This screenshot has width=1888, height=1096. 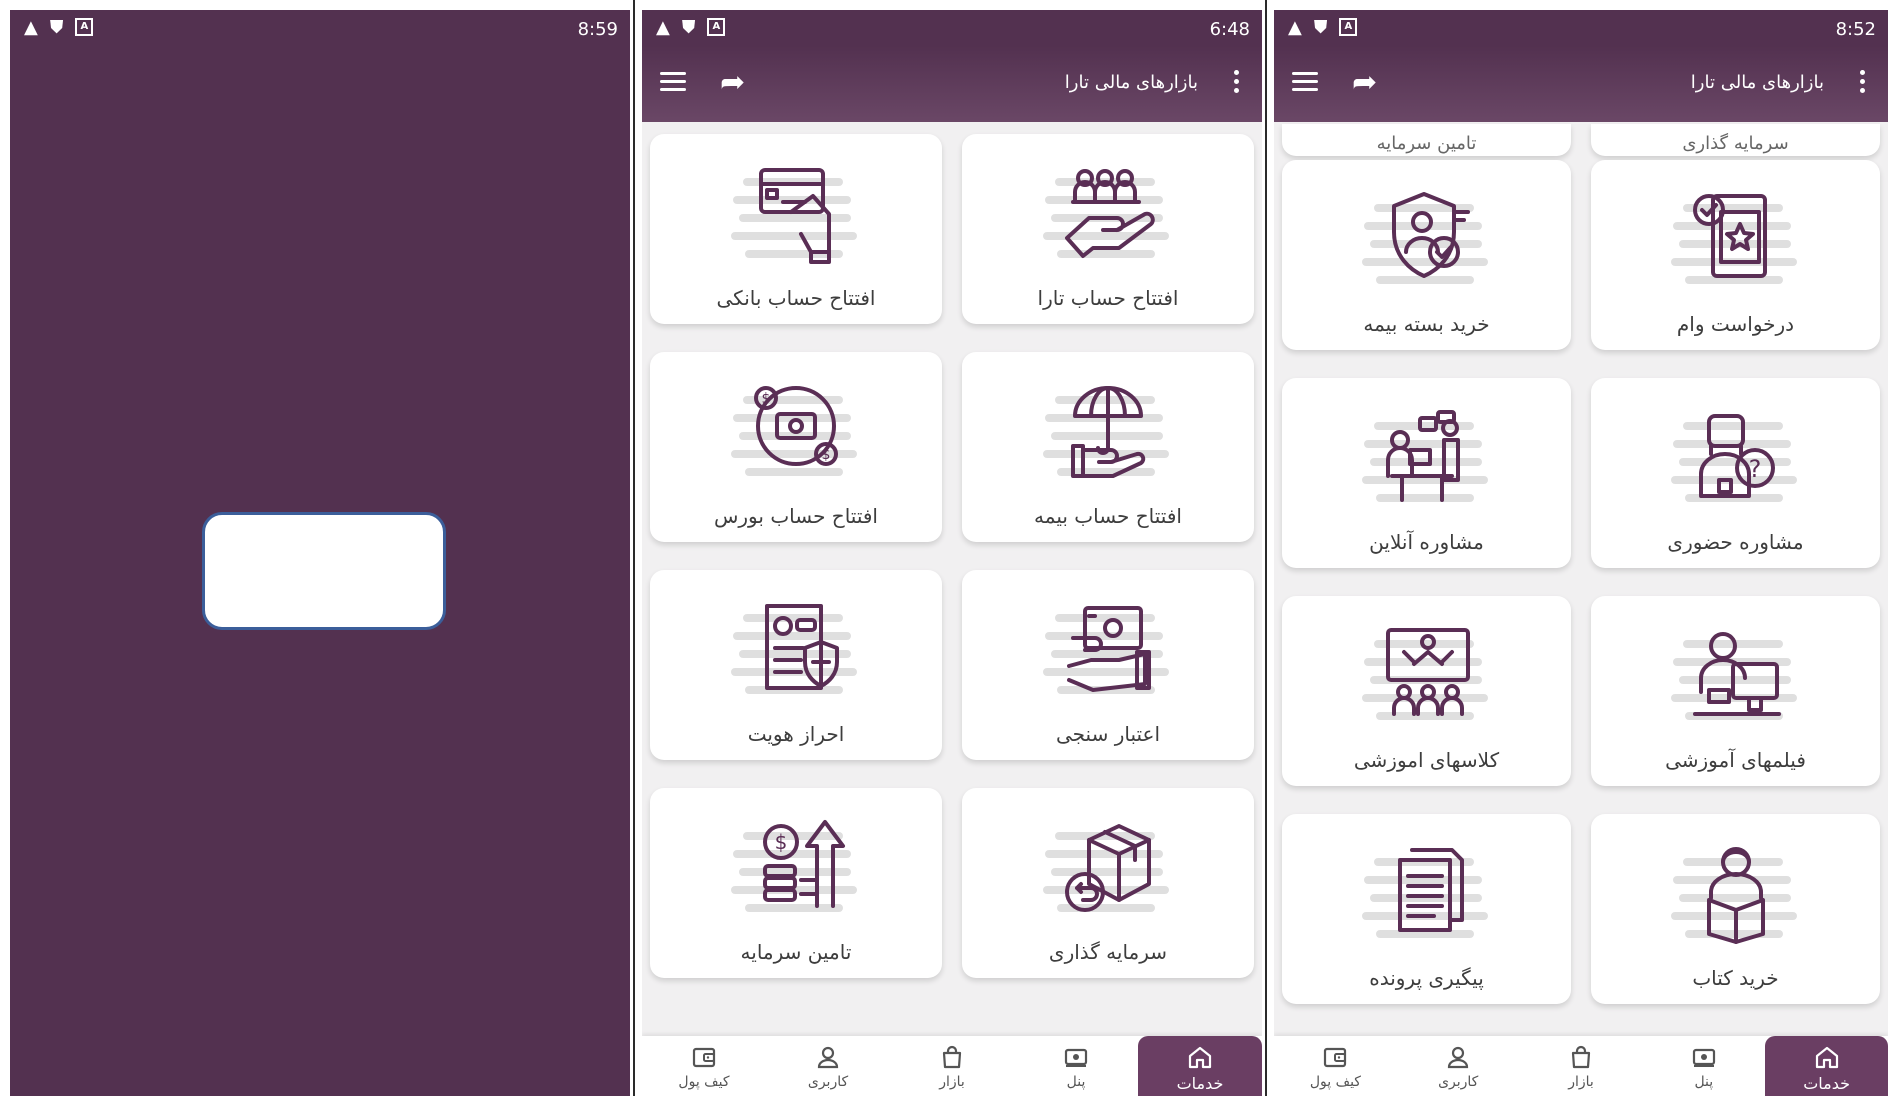 I want to click on service-card: مشاوره آنلاین, so click(x=1426, y=473).